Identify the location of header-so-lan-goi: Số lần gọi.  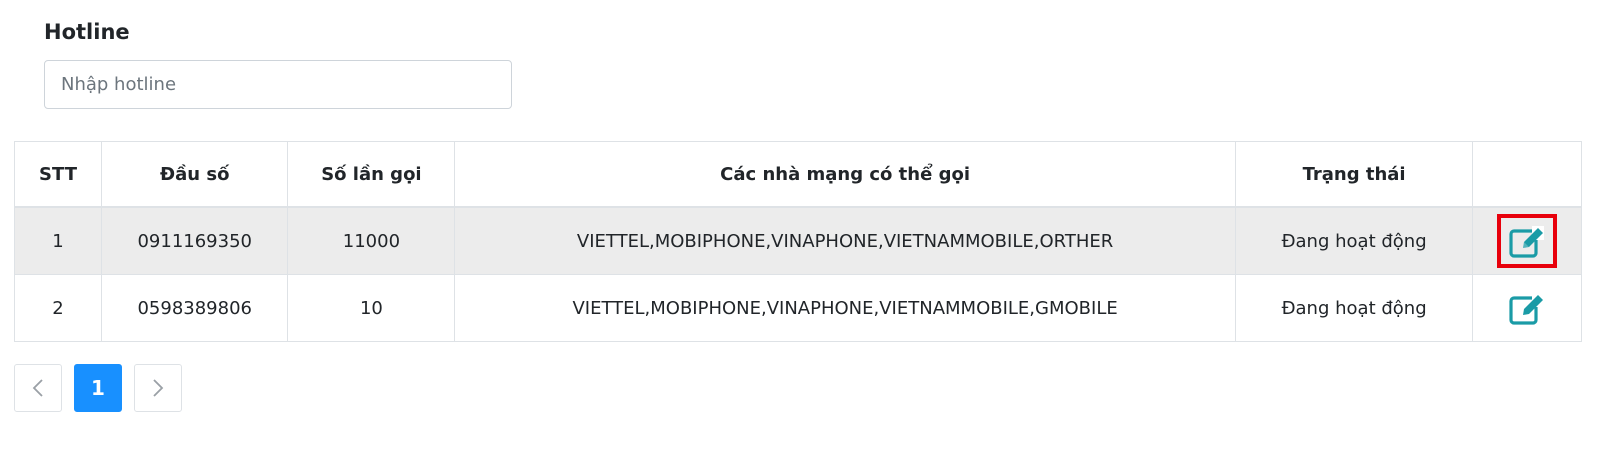
(371, 174).